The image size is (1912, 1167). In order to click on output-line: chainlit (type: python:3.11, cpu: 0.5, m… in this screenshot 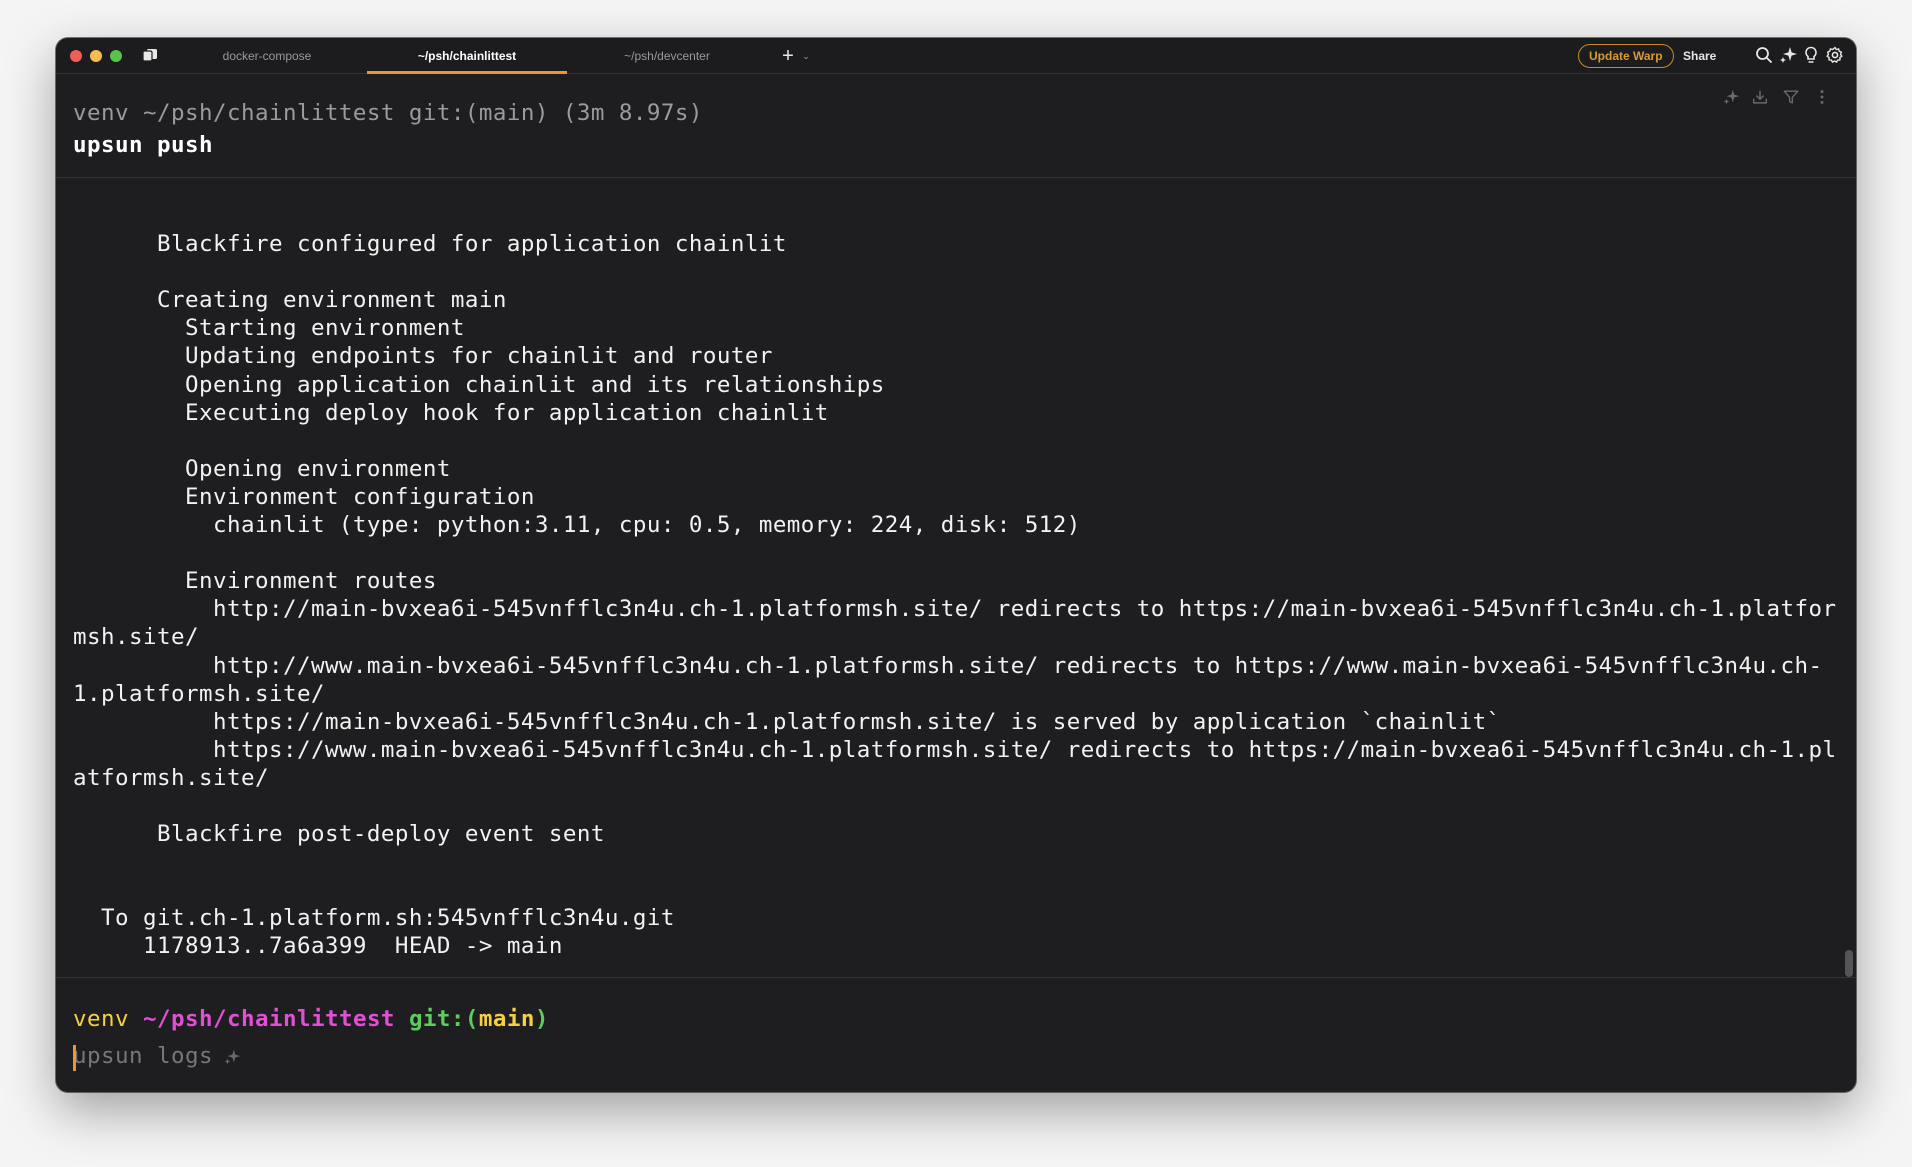, I will do `click(577, 525)`.